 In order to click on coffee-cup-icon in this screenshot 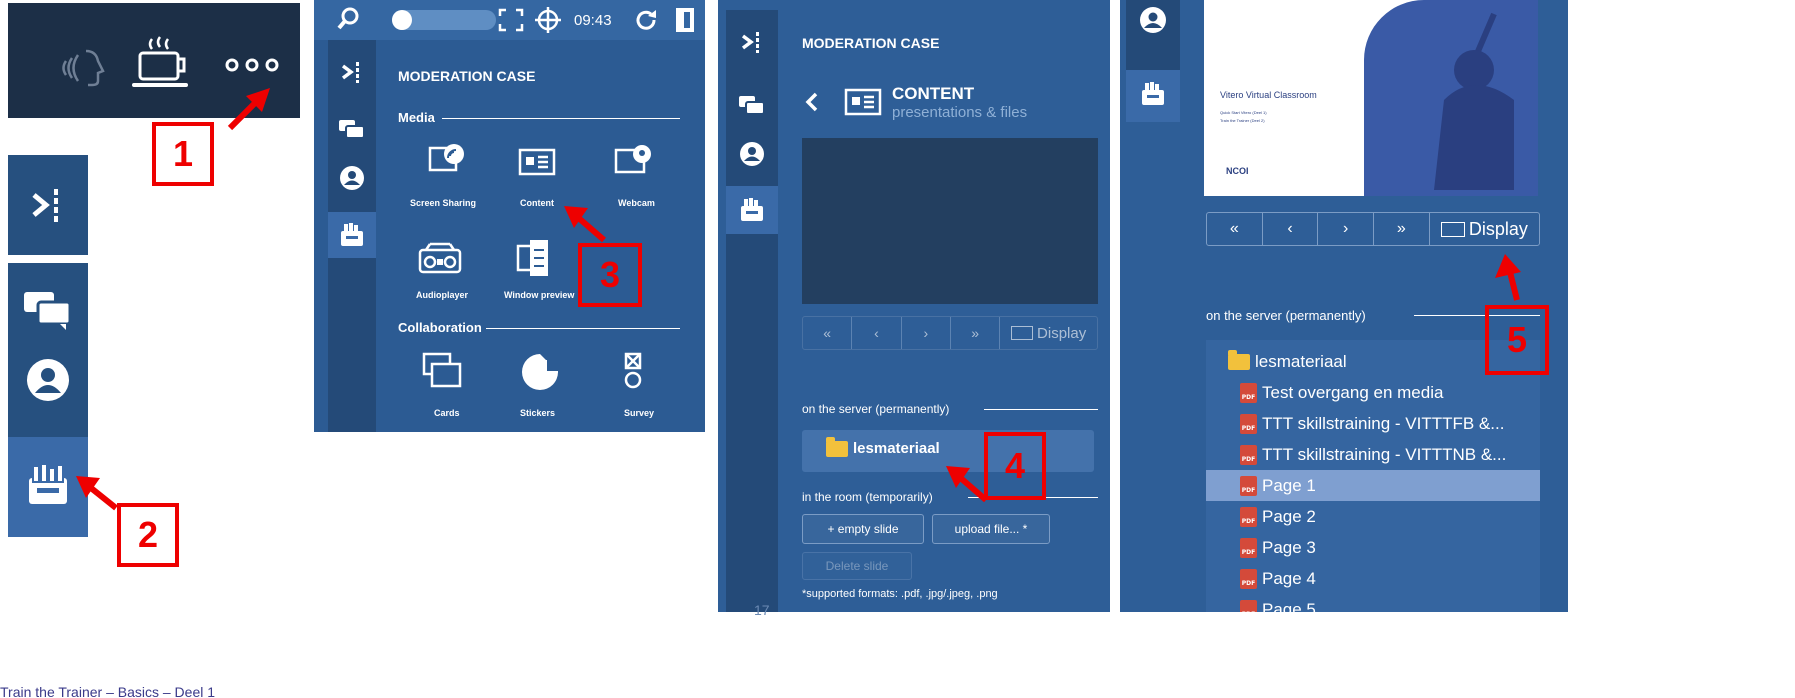, I will do `click(161, 63)`.